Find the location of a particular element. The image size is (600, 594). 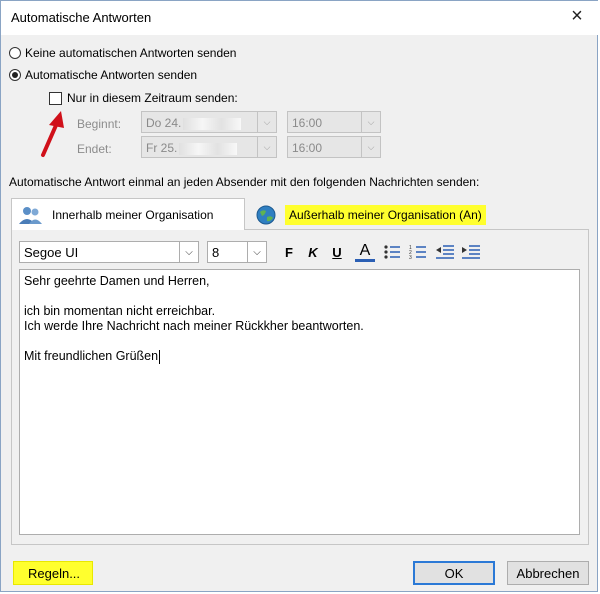

tab-inside-organization: Innerhalb meiner Organisation is located at coordinates (128, 214).